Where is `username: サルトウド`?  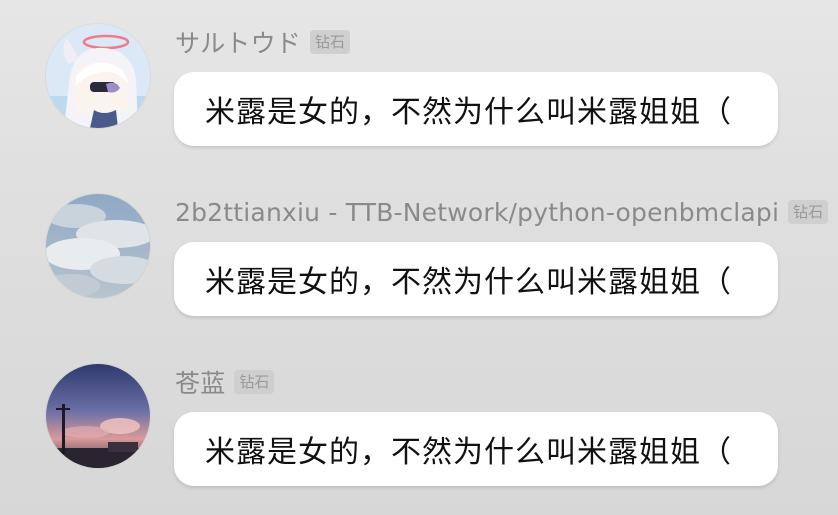 username: サルトウド is located at coordinates (238, 42).